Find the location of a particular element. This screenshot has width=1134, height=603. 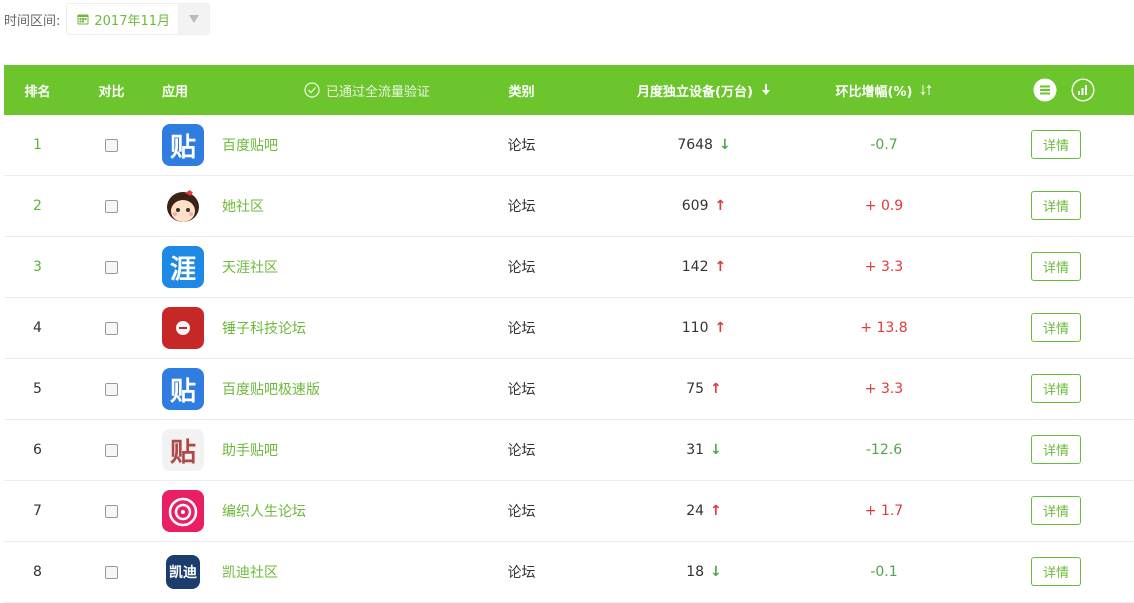

header-app: 应用 is located at coordinates (175, 92).